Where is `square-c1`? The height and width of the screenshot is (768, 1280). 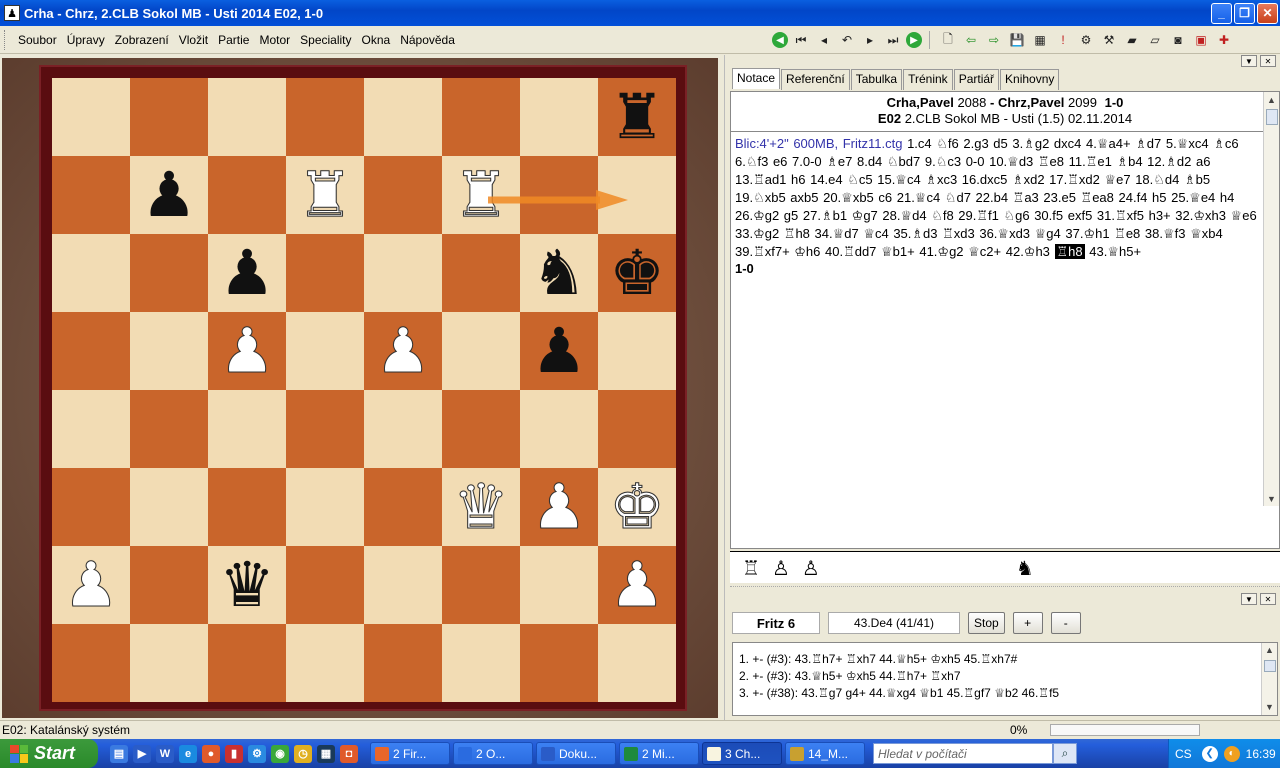
square-c1 is located at coordinates (247, 663).